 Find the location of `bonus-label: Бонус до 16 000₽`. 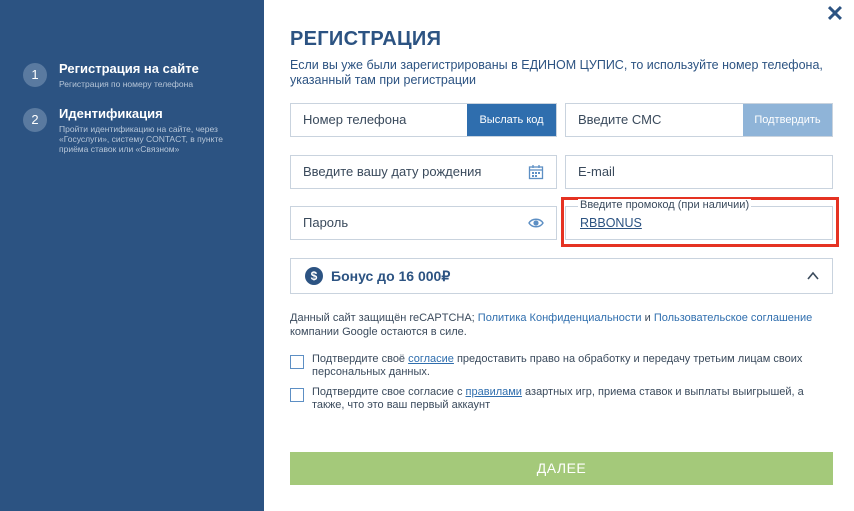

bonus-label: Бонус до 16 000₽ is located at coordinates (391, 276).